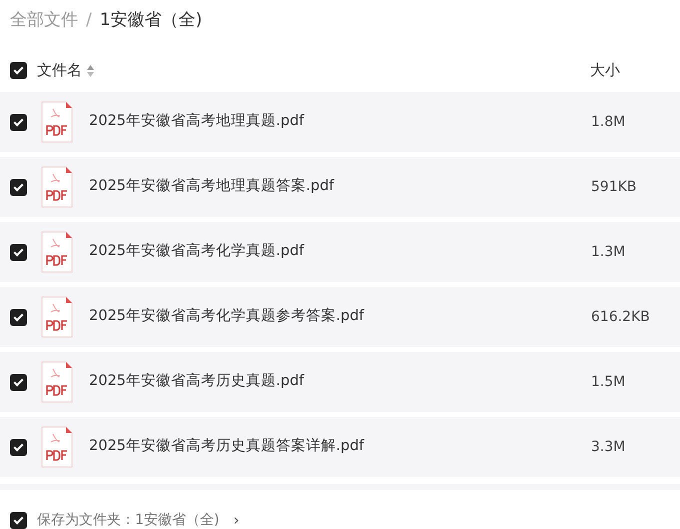  What do you see at coordinates (226, 446) in the screenshot?
I see `file-name: 2025年安徽省高考历史真题答案详解.pdf` at bounding box center [226, 446].